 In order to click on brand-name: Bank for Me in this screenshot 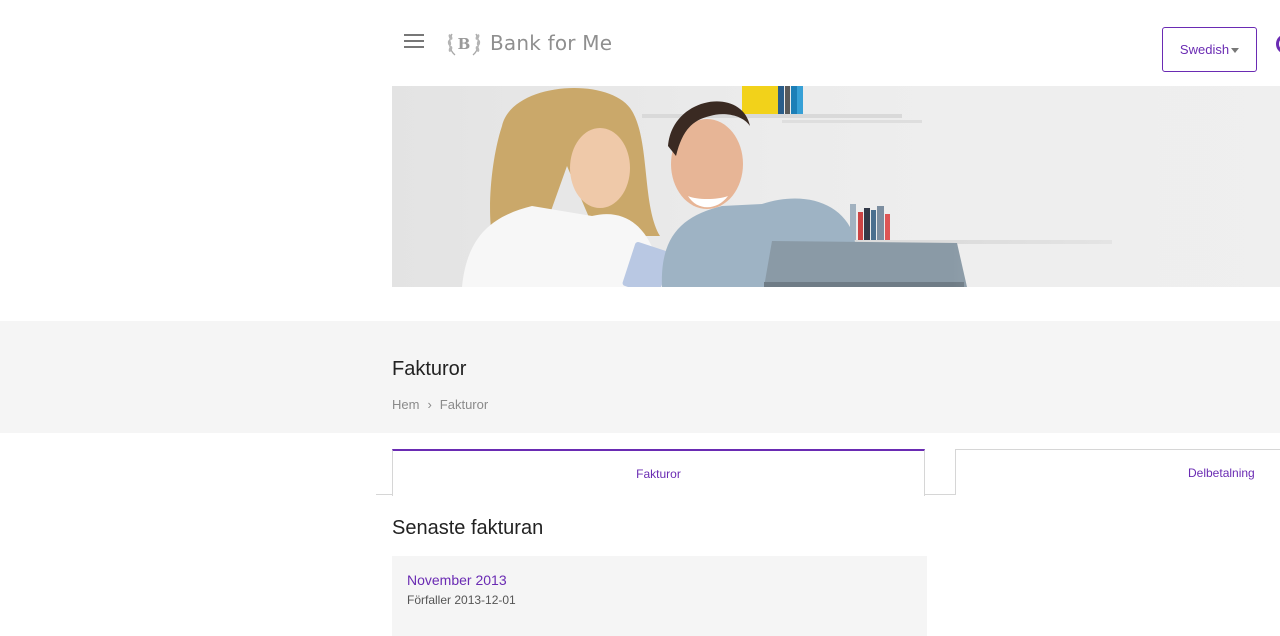, I will do `click(551, 43)`.